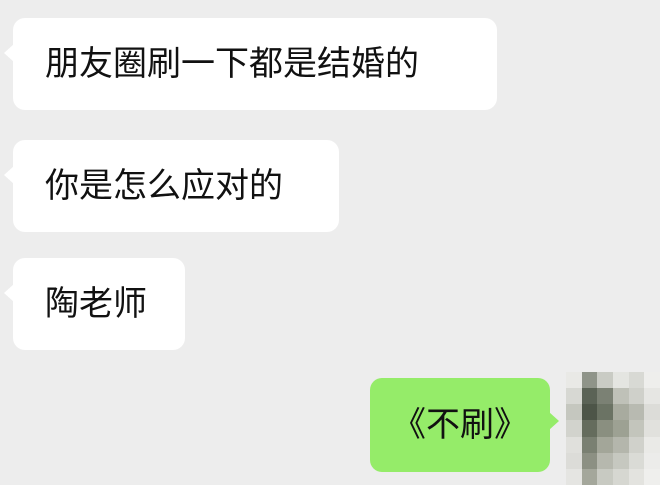  I want to click on incoming-message-bubble: 朋友圈刷一下都是结婚的, so click(250, 64).